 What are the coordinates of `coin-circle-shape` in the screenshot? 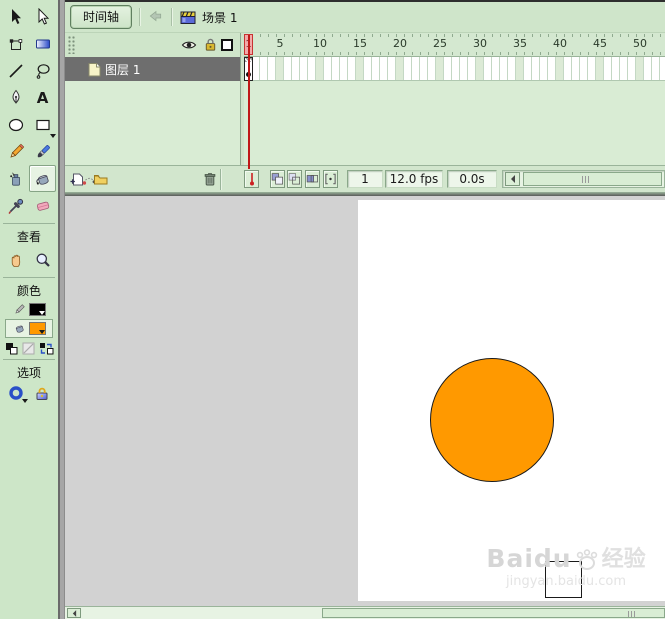 It's located at (506, 478).